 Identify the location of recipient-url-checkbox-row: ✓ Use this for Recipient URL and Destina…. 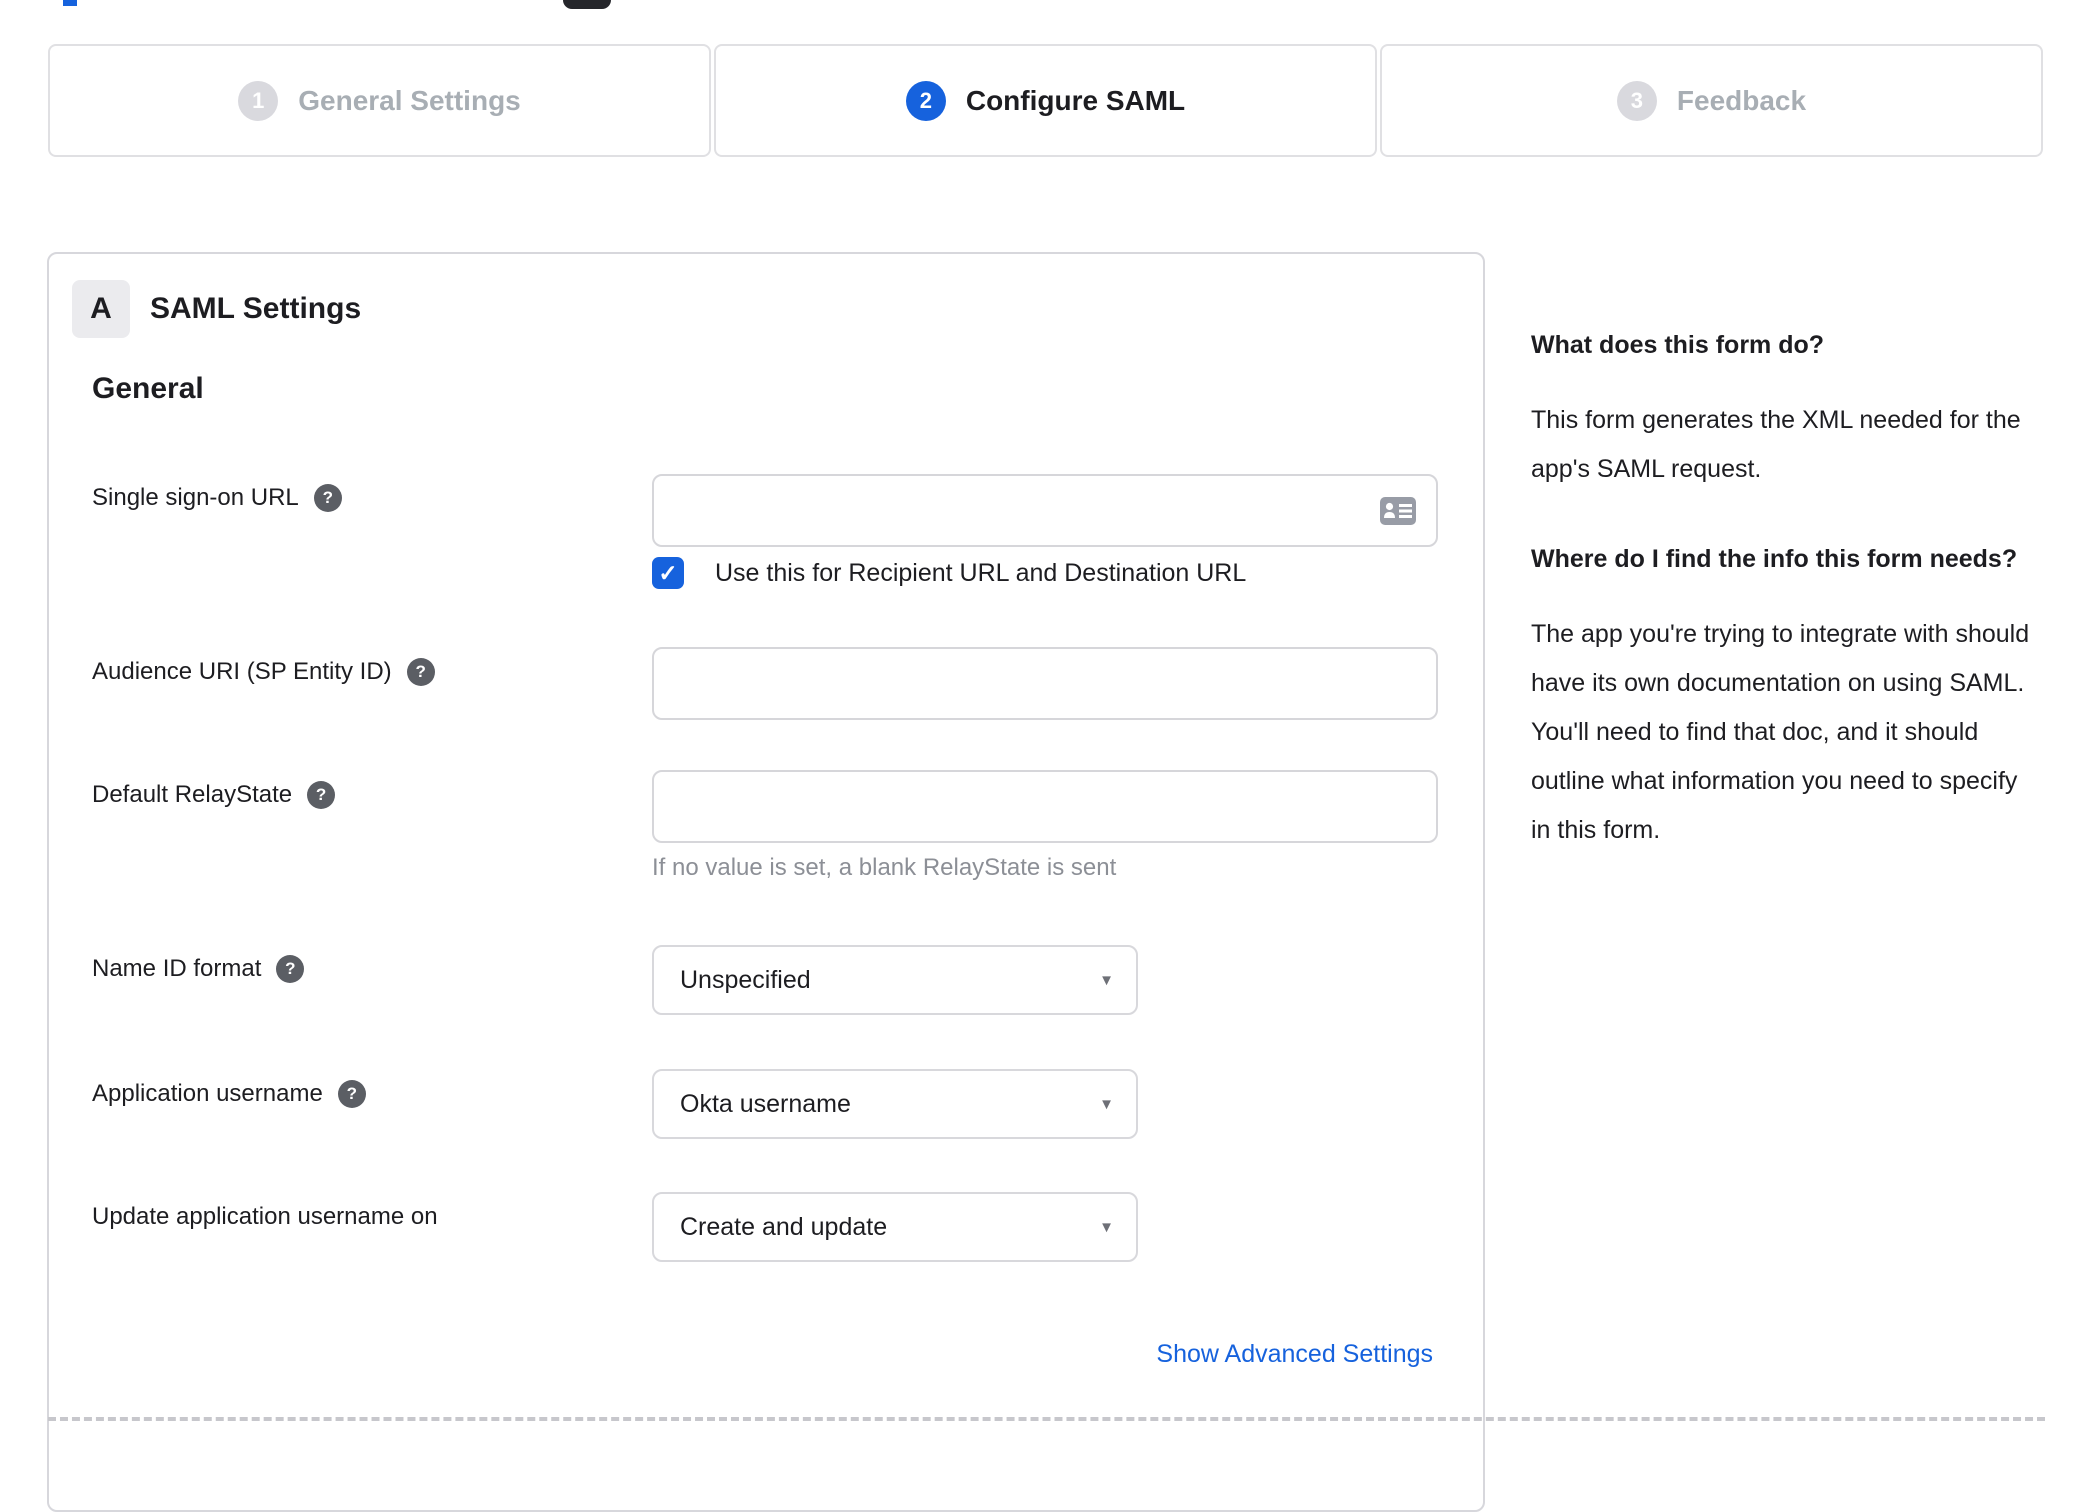
(949, 573).